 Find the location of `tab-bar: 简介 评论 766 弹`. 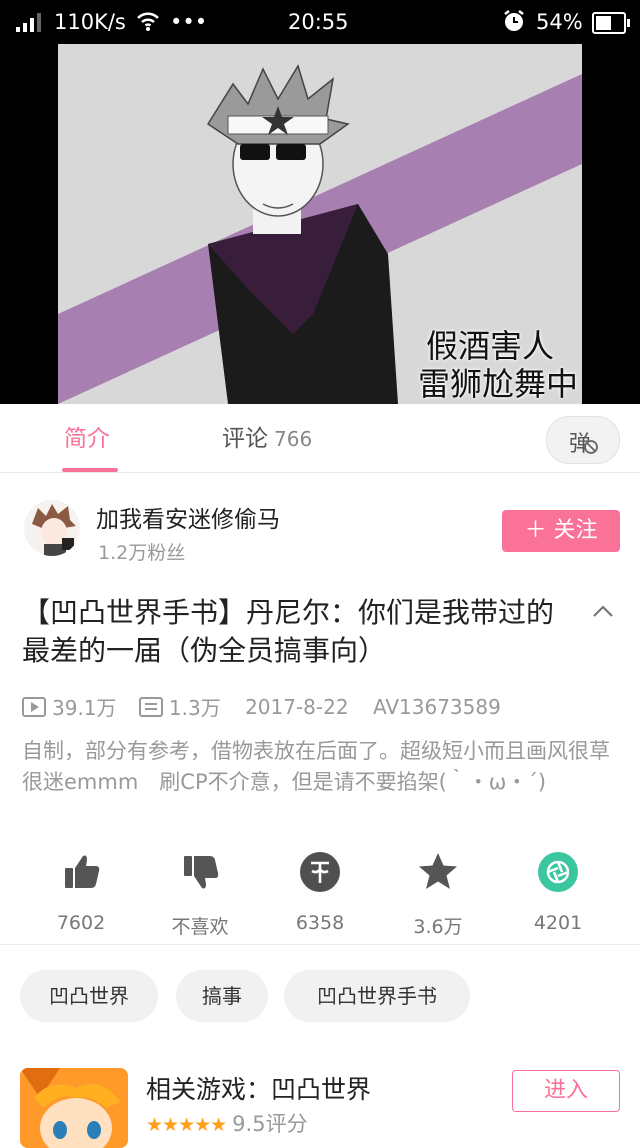

tab-bar: 简介 评论 766 弹 is located at coordinates (320, 438).